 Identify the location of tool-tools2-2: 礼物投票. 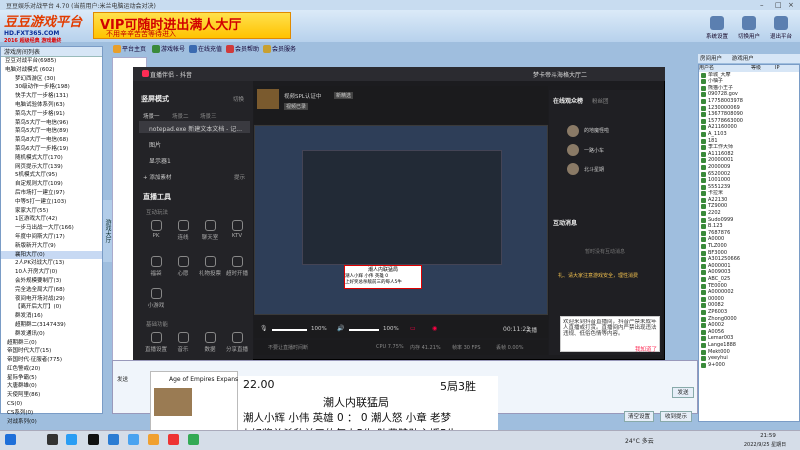
(210, 266).